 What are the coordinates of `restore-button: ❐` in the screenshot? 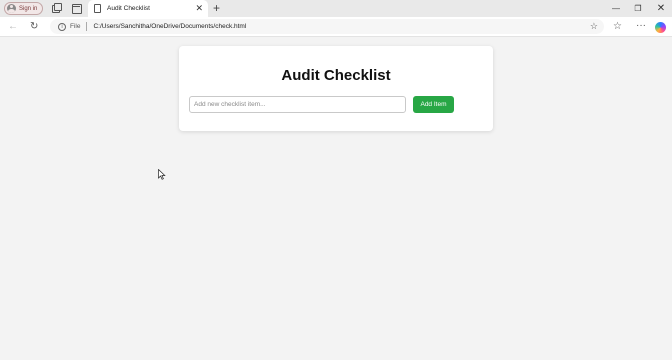 It's located at (638, 8).